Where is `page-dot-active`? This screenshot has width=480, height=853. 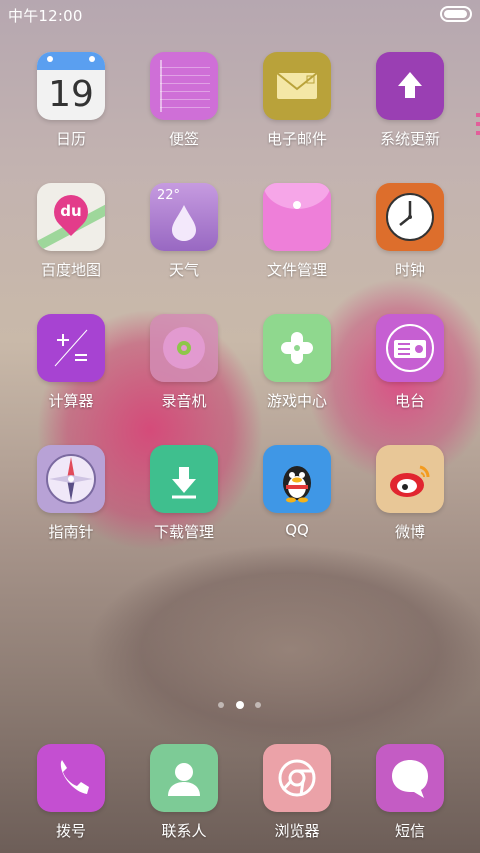
page-dot-active is located at coordinates (240, 705).